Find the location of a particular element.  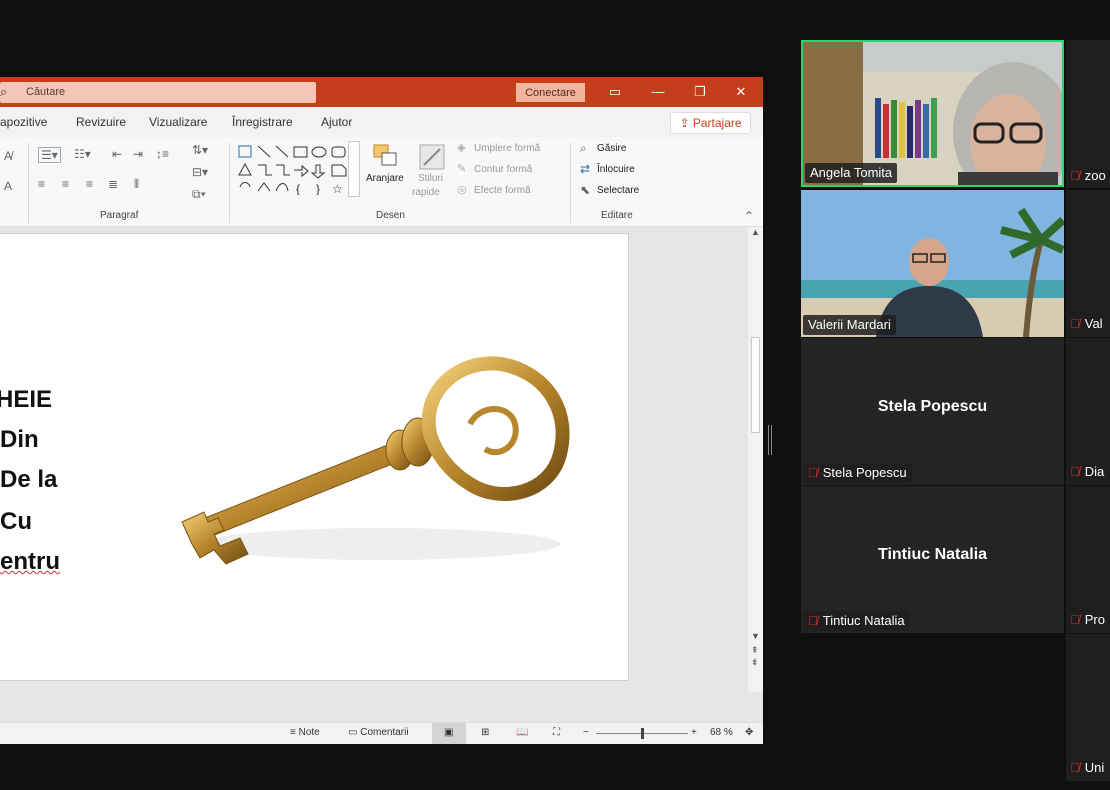

tab-review: Revizuire is located at coordinates (101, 122).